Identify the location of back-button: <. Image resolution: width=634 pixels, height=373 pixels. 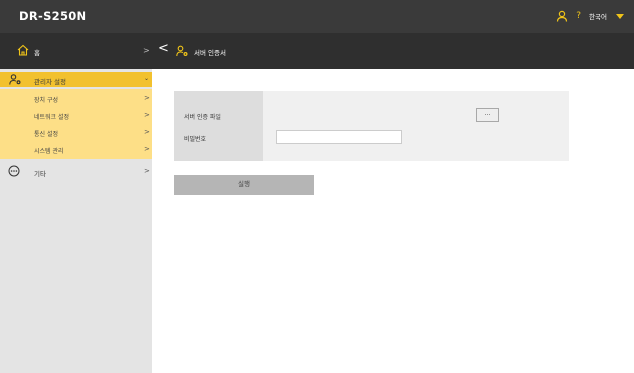
(163, 49).